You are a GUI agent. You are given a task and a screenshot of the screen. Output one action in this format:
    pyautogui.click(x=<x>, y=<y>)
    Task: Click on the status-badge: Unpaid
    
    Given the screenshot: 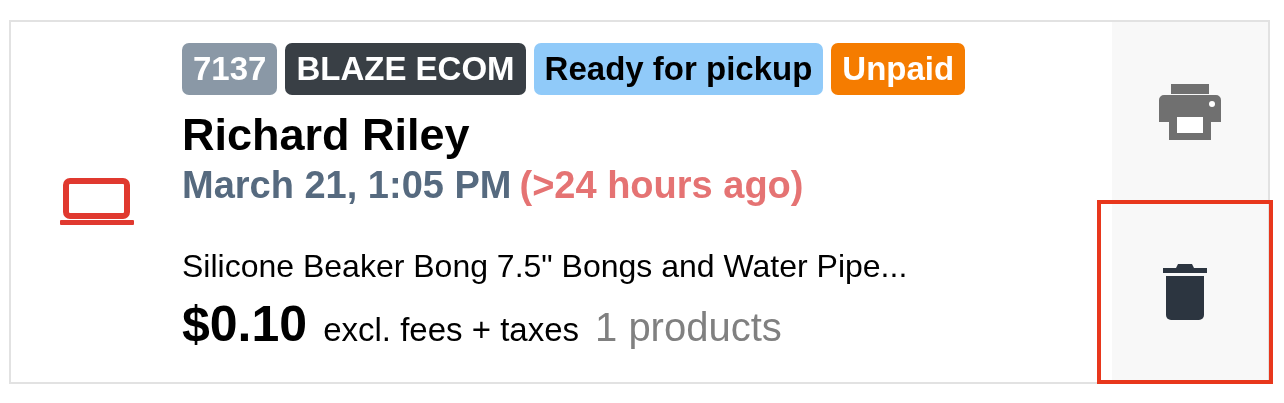 What is the action you would take?
    pyautogui.click(x=898, y=69)
    